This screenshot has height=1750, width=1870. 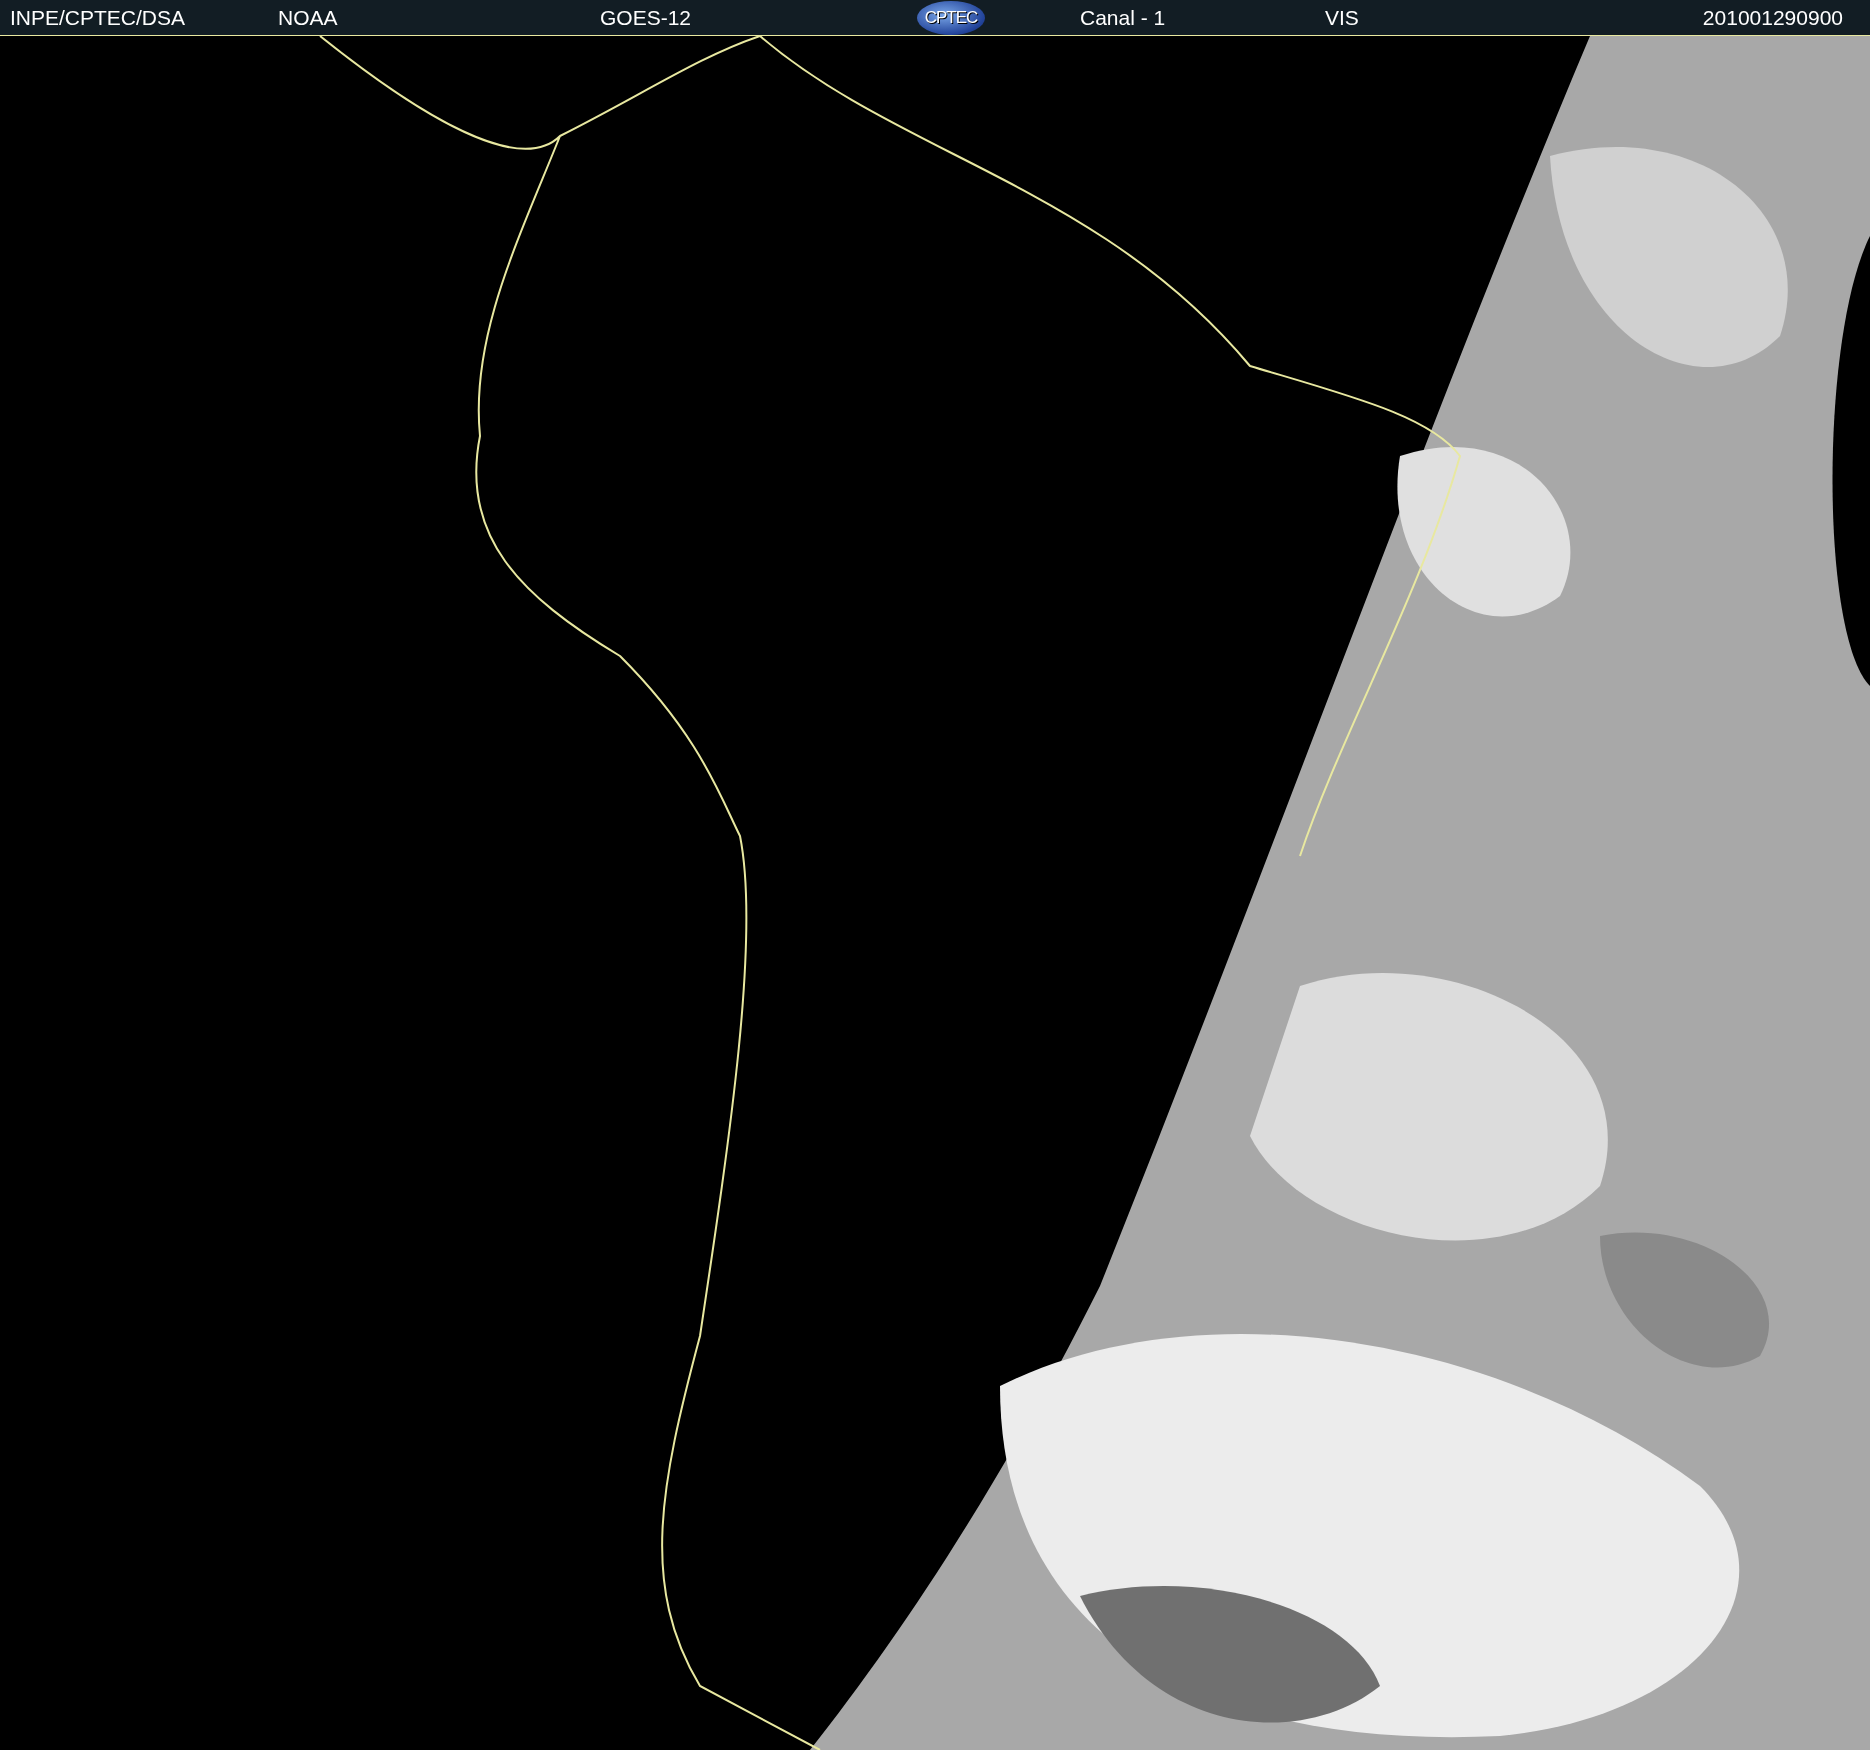 What do you see at coordinates (951, 17) in the screenshot?
I see `logo: CPTEC` at bounding box center [951, 17].